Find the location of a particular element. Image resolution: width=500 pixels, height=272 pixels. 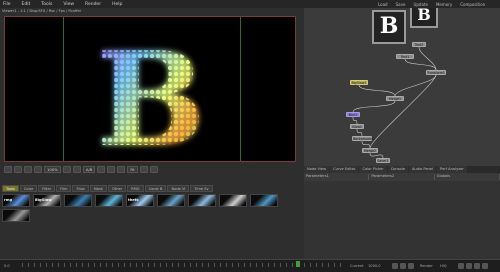

bin-tab: RMG is located at coordinates (135, 188).